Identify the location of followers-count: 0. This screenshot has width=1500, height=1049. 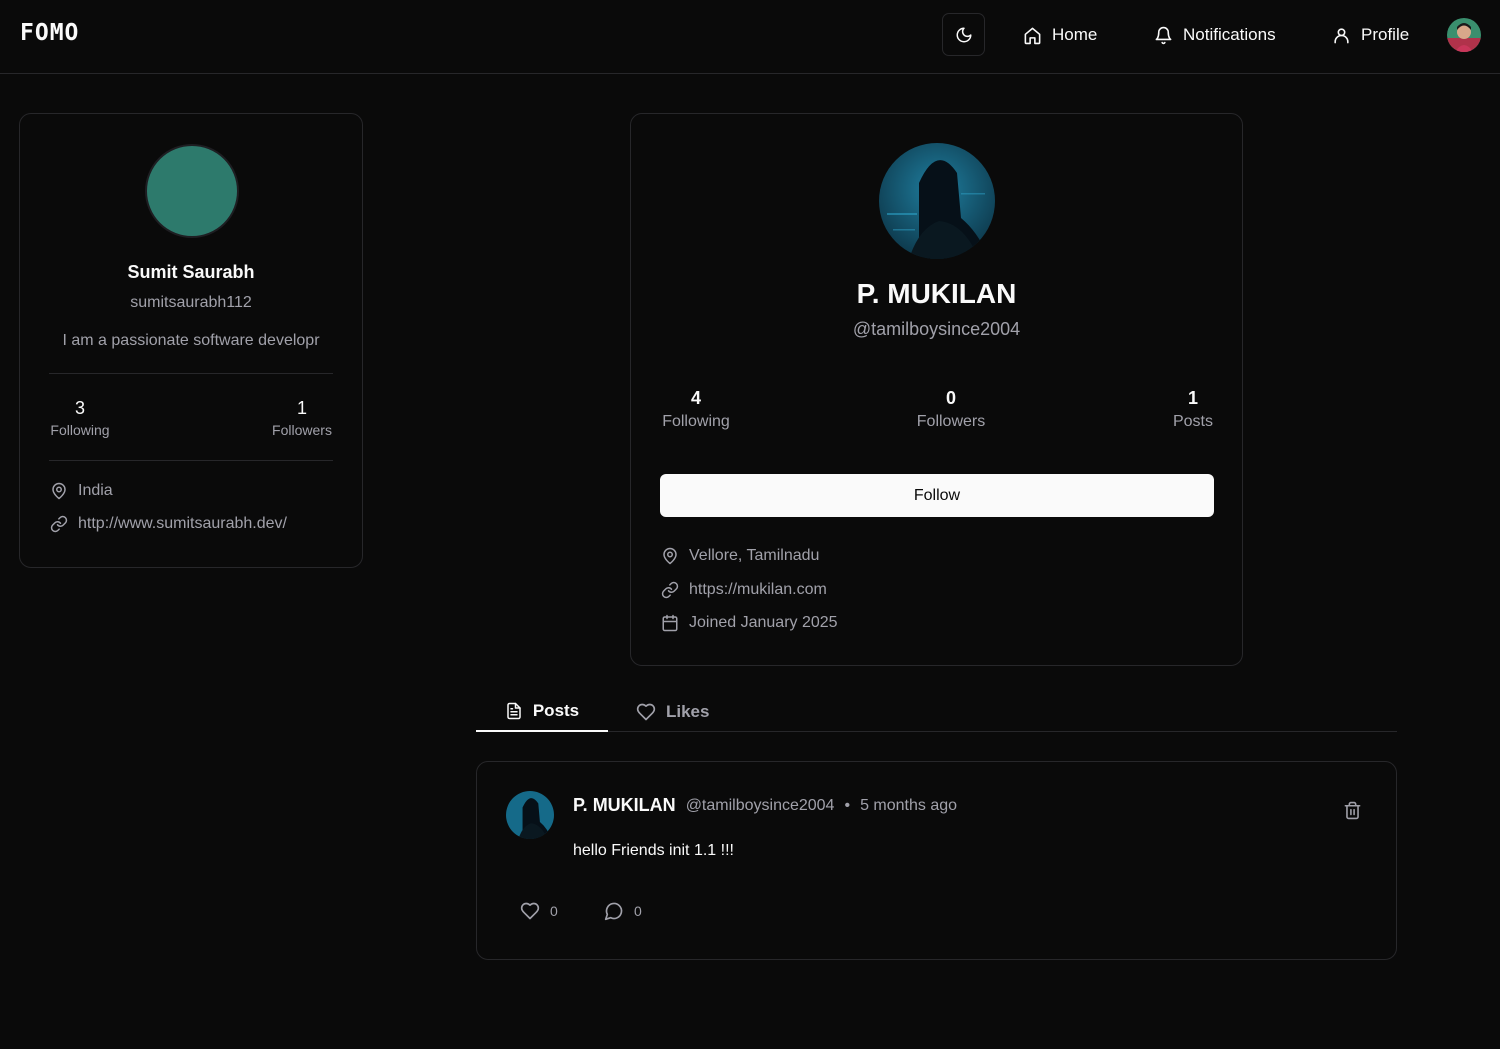
(950, 398).